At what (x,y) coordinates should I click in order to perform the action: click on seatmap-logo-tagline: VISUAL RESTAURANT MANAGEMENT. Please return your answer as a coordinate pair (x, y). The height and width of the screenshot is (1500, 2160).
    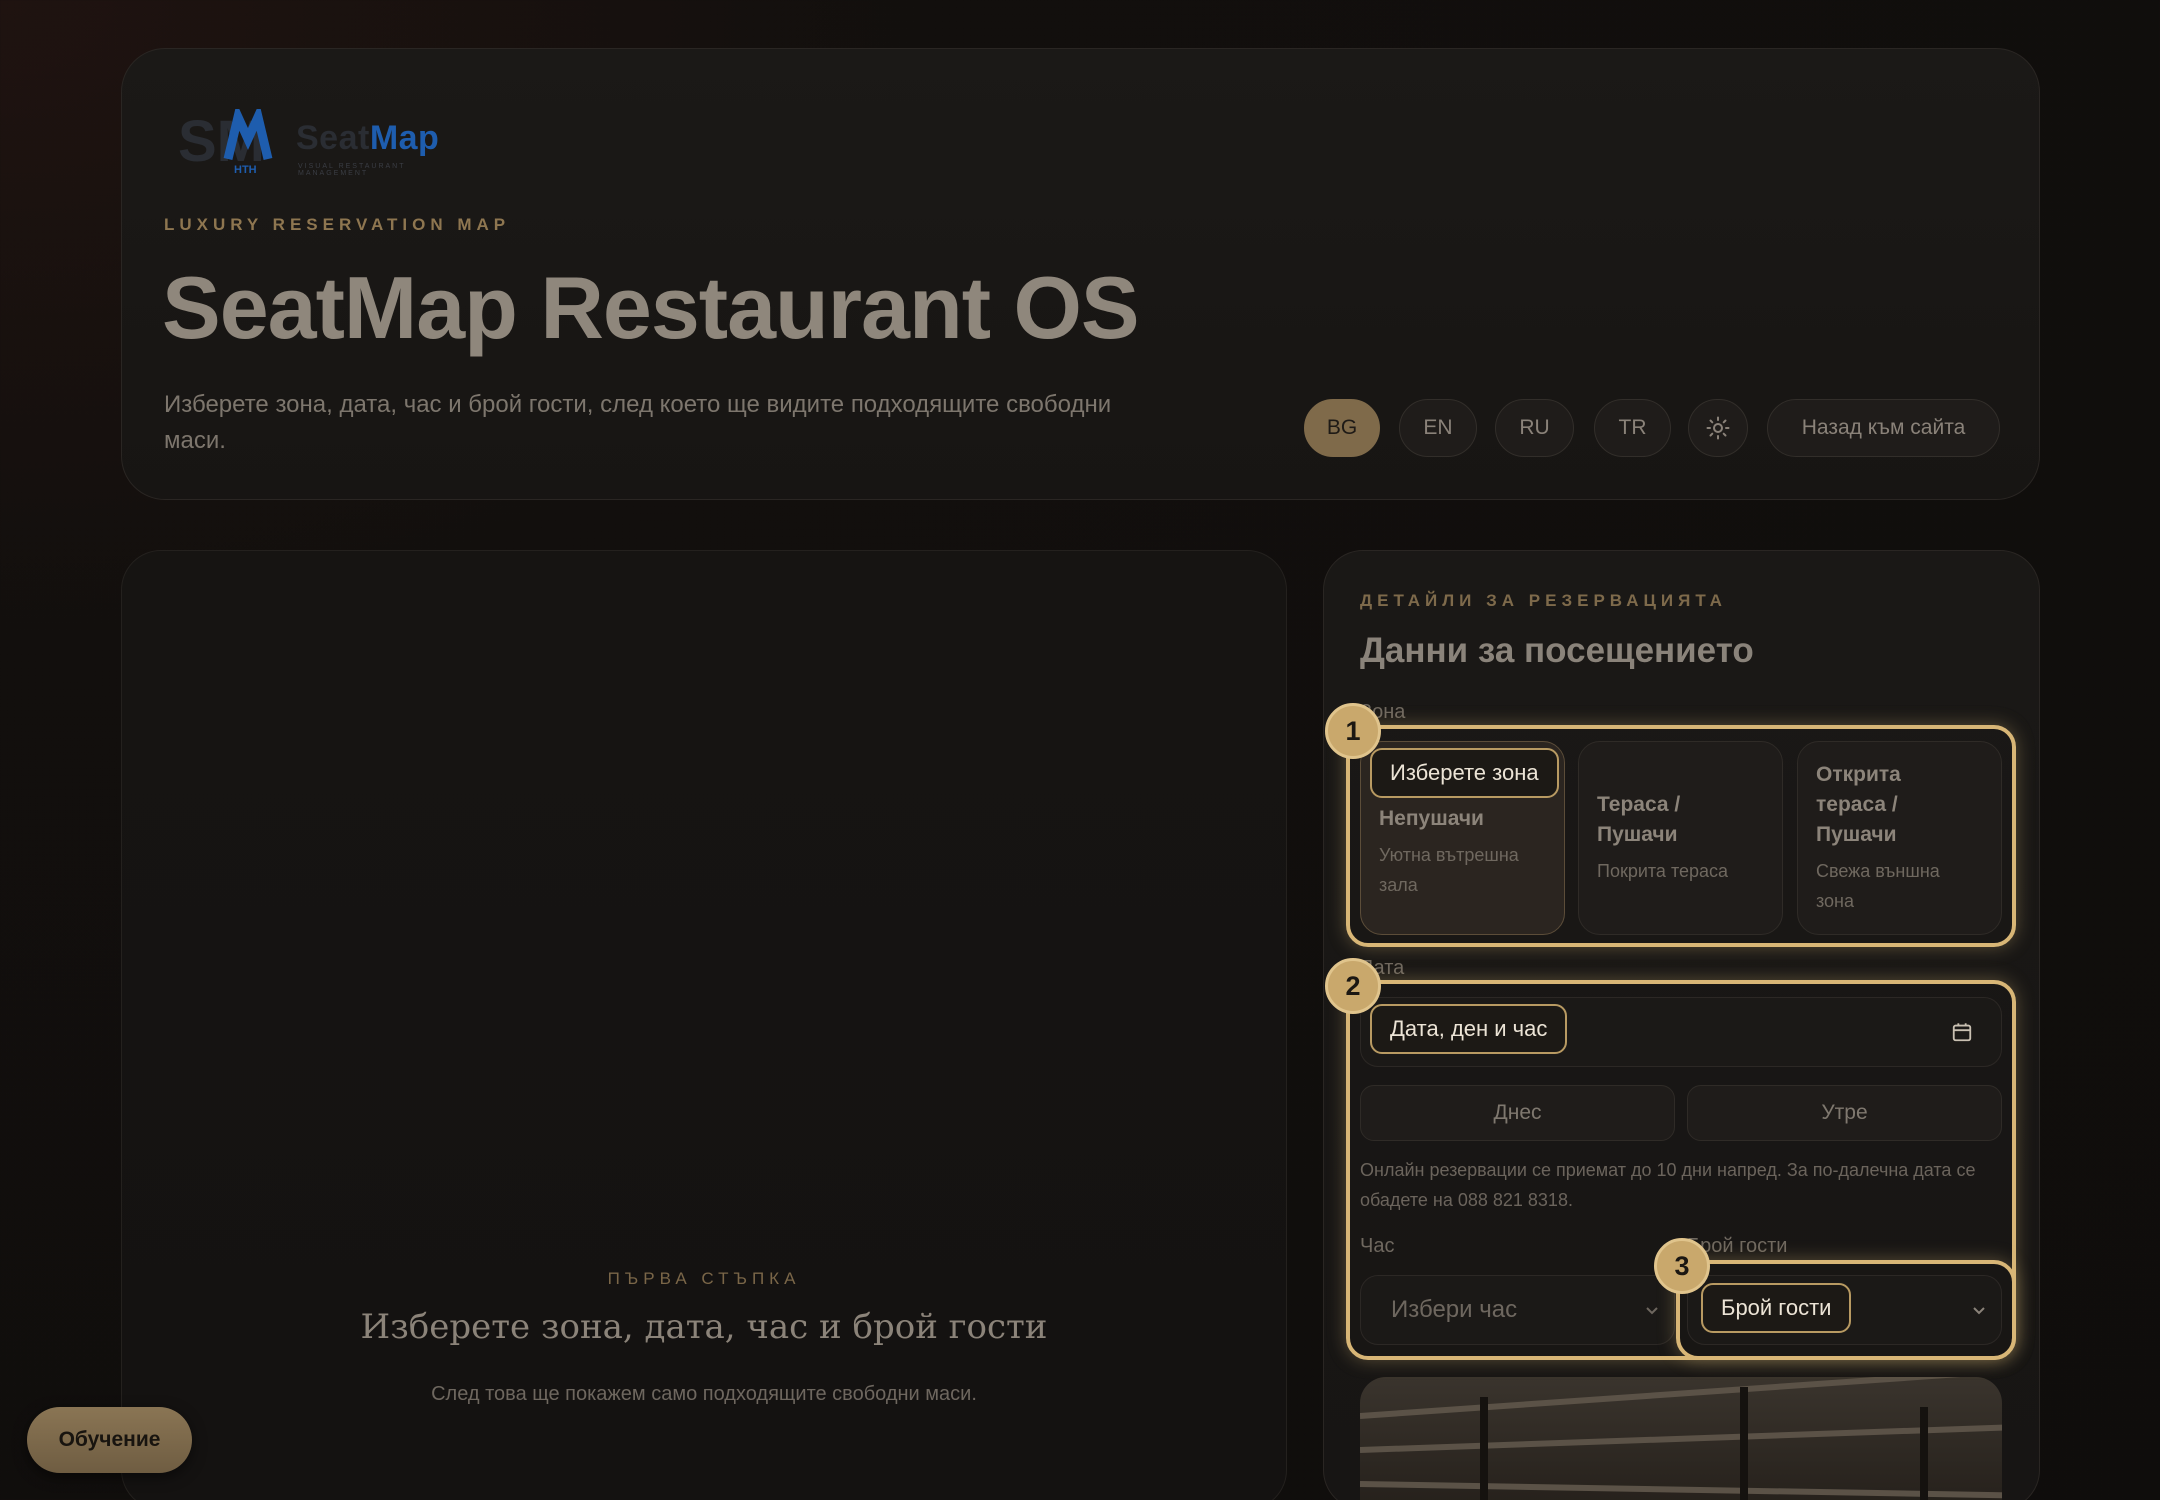
    Looking at the image, I should click on (352, 170).